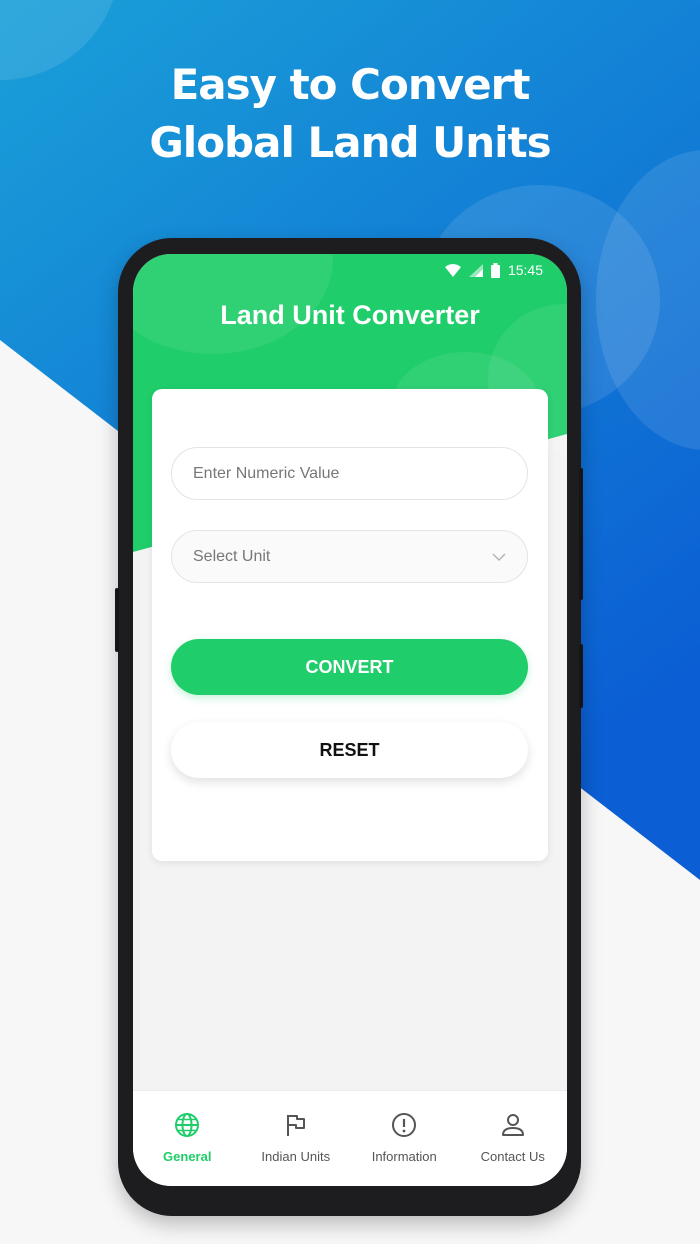  Describe the element at coordinates (404, 1125) in the screenshot. I see `info-icon` at that location.